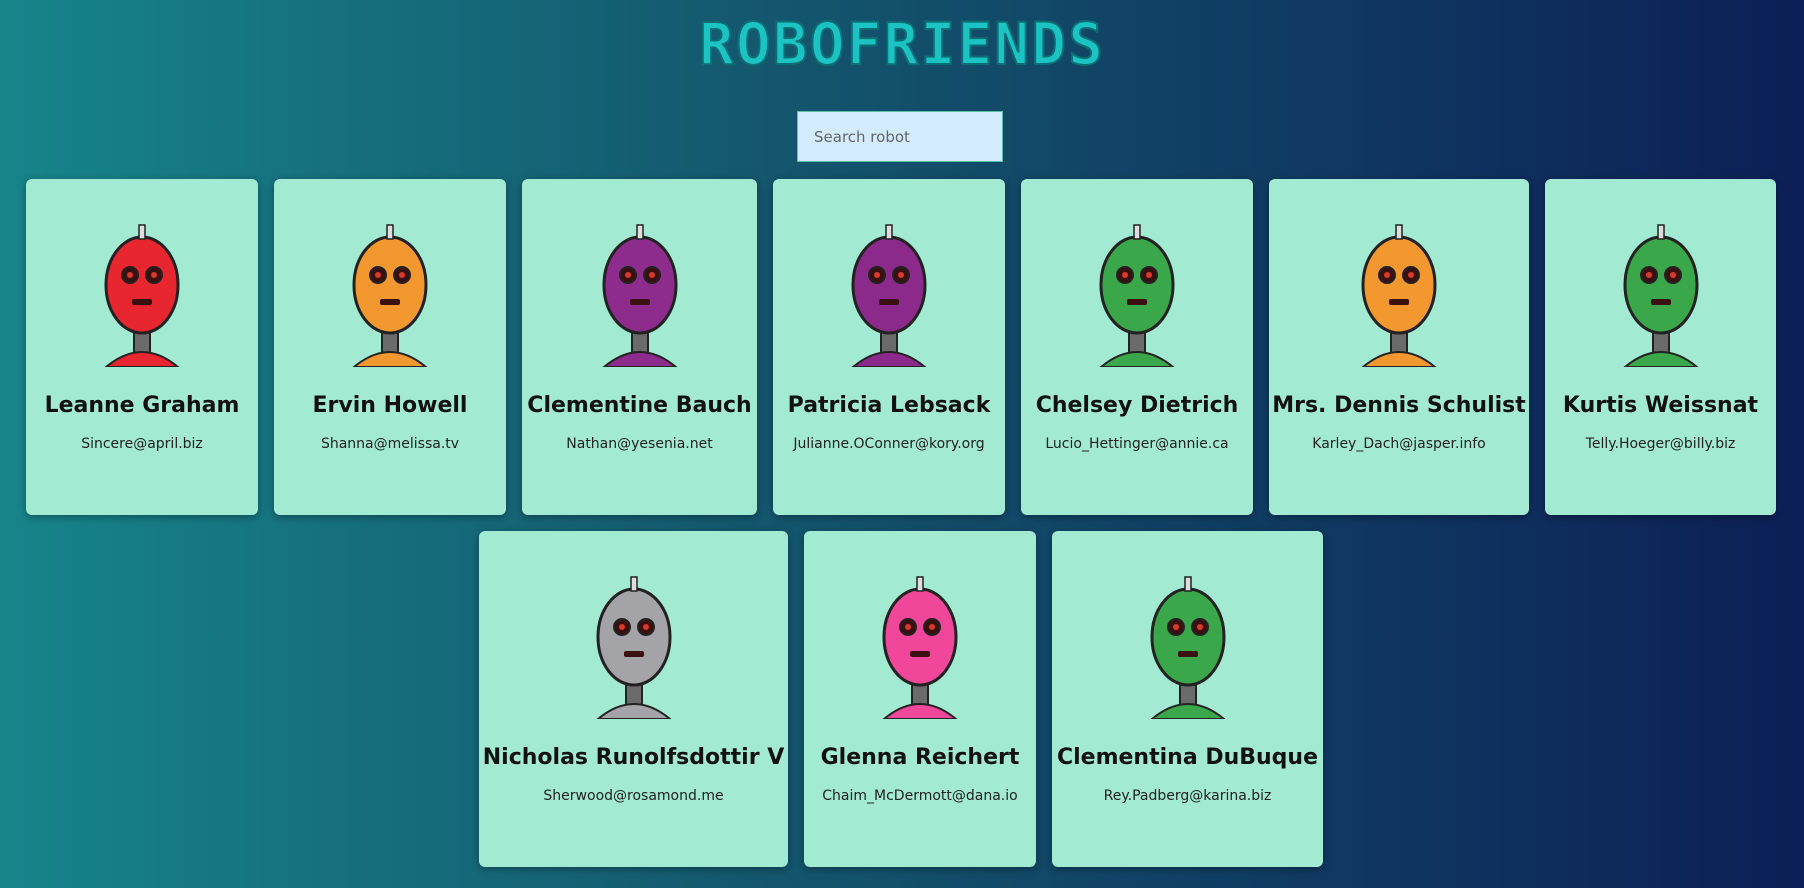 The height and width of the screenshot is (888, 1804). I want to click on robot-card: Clementine Bauch Nathan@yesenia.net, so click(639, 347).